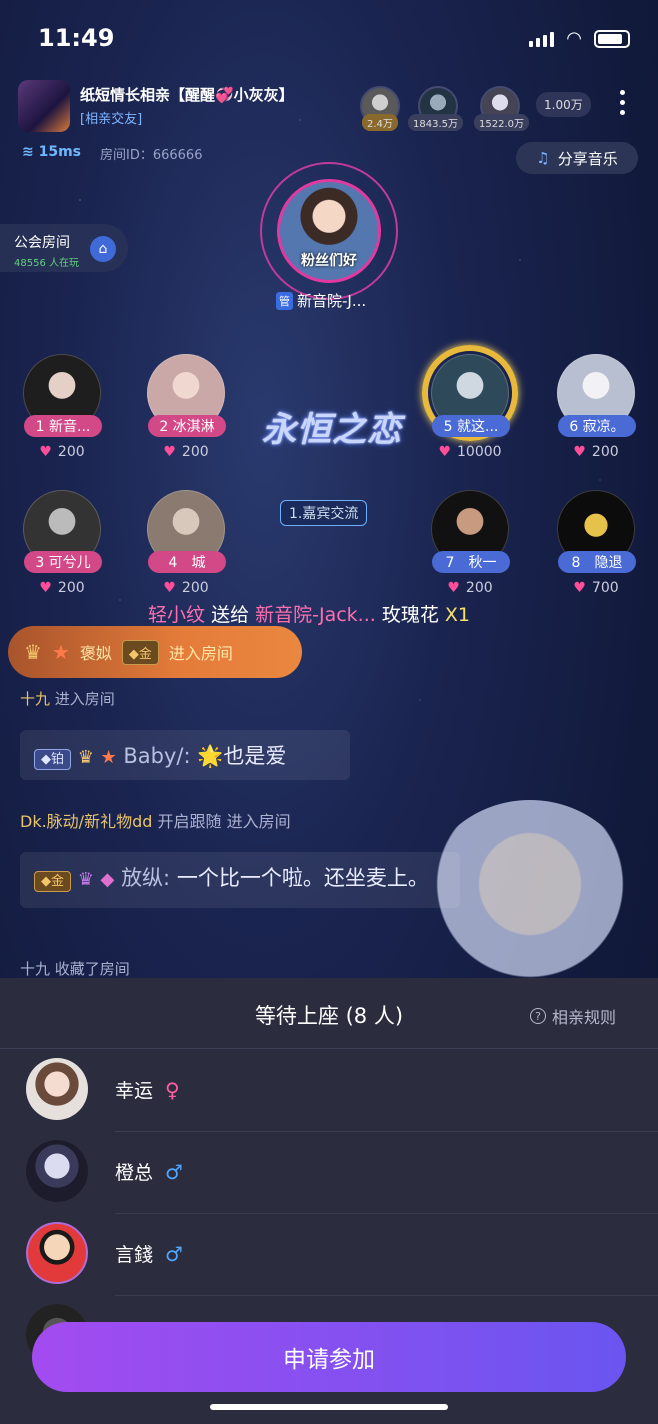 This screenshot has width=658, height=1424. What do you see at coordinates (605, 588) in the screenshot?
I see `seat-hearts-value: 700` at bounding box center [605, 588].